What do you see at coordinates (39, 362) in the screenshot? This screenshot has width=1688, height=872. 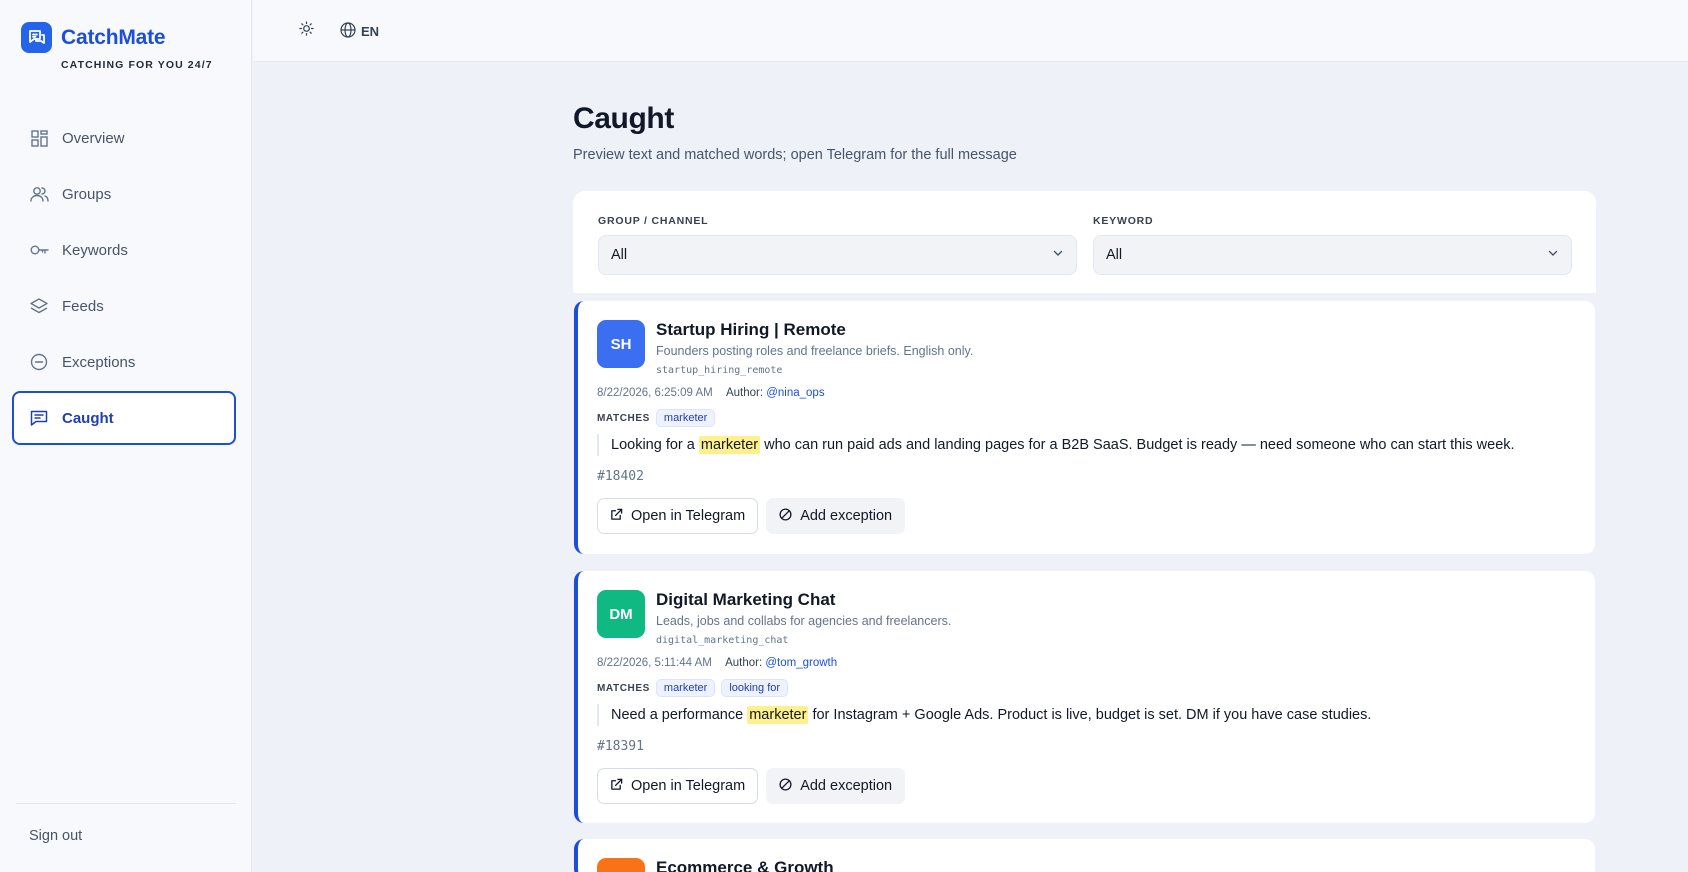 I see `minus-circle-icon` at bounding box center [39, 362].